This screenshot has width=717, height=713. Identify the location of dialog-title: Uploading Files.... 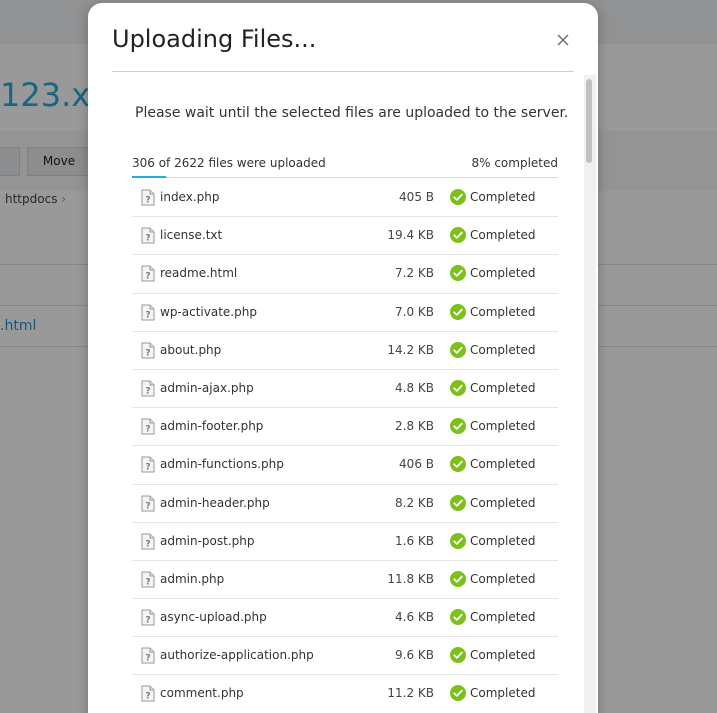
(214, 39).